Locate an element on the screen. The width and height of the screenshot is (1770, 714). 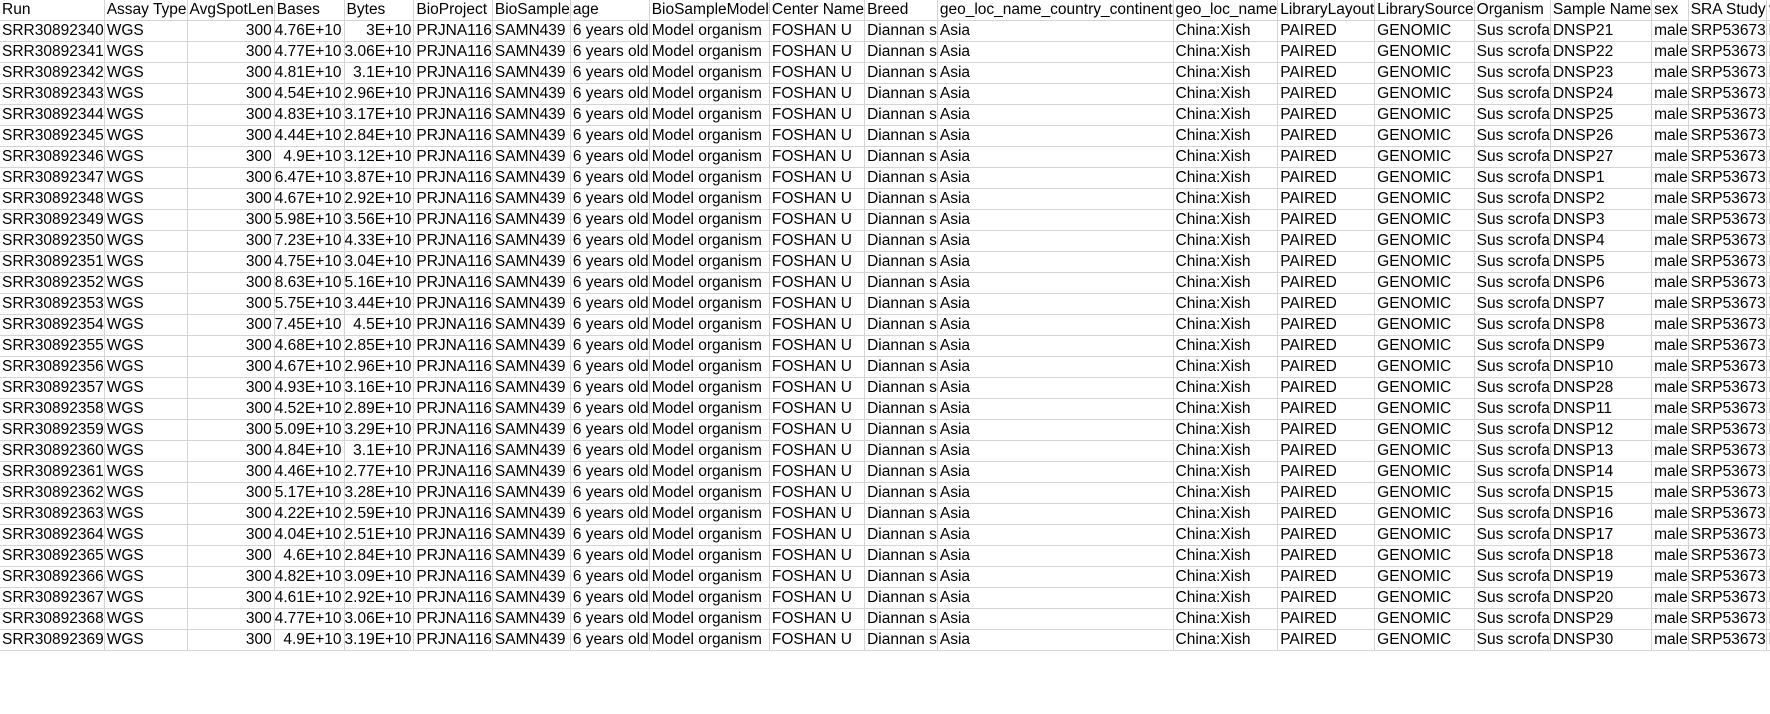
cell-run: SRR30892355 is located at coordinates (52, 346).